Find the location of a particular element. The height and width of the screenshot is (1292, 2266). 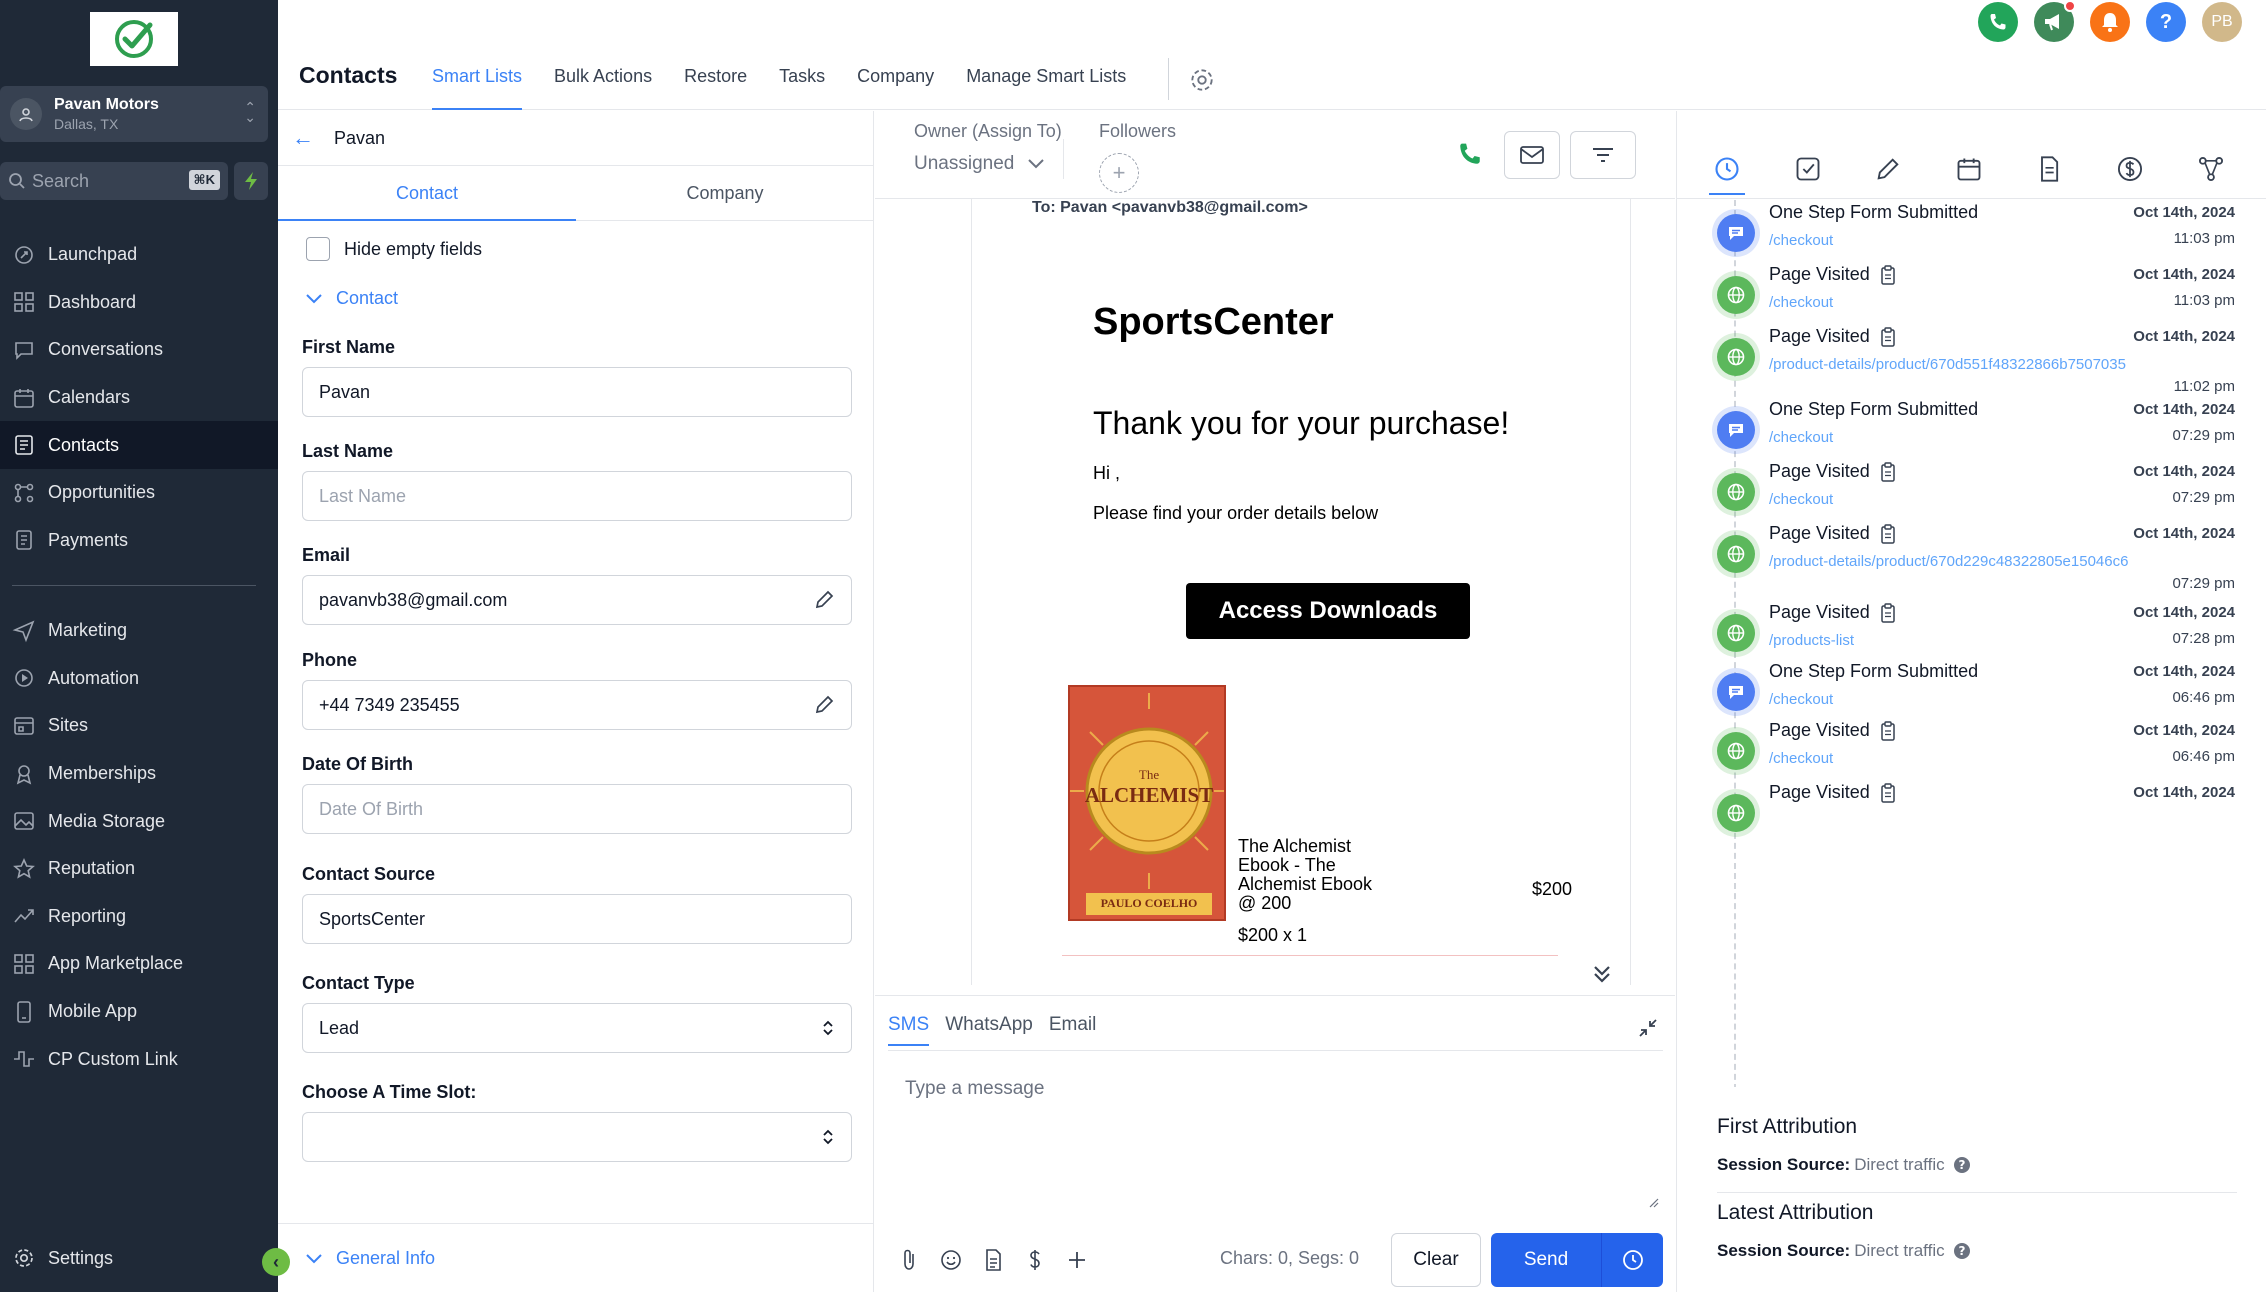

sidebar-item-media-storage: Media Storage is located at coordinates (139, 821).